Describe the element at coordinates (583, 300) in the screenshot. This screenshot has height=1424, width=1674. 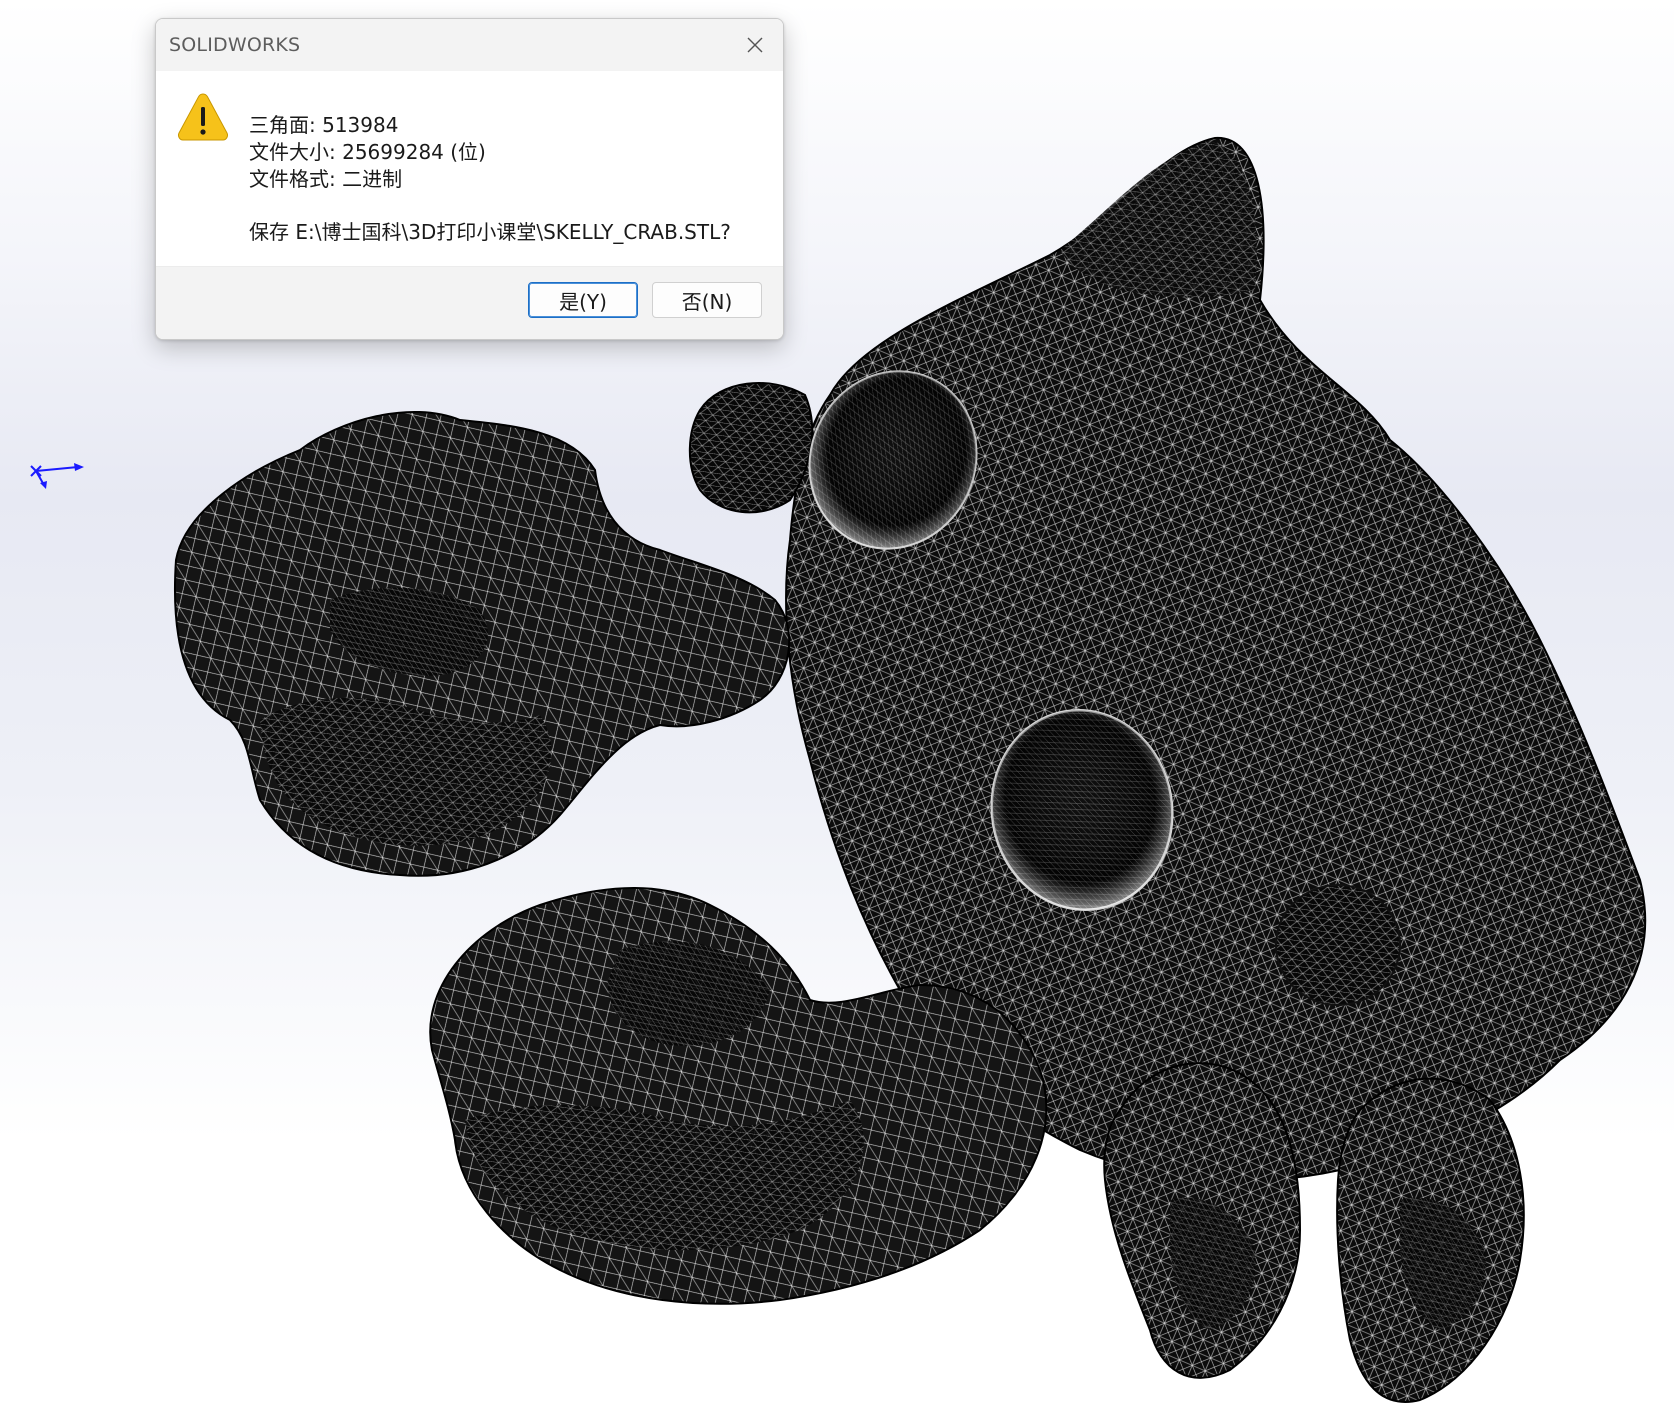
I see `yes-button: 是(Y)` at that location.